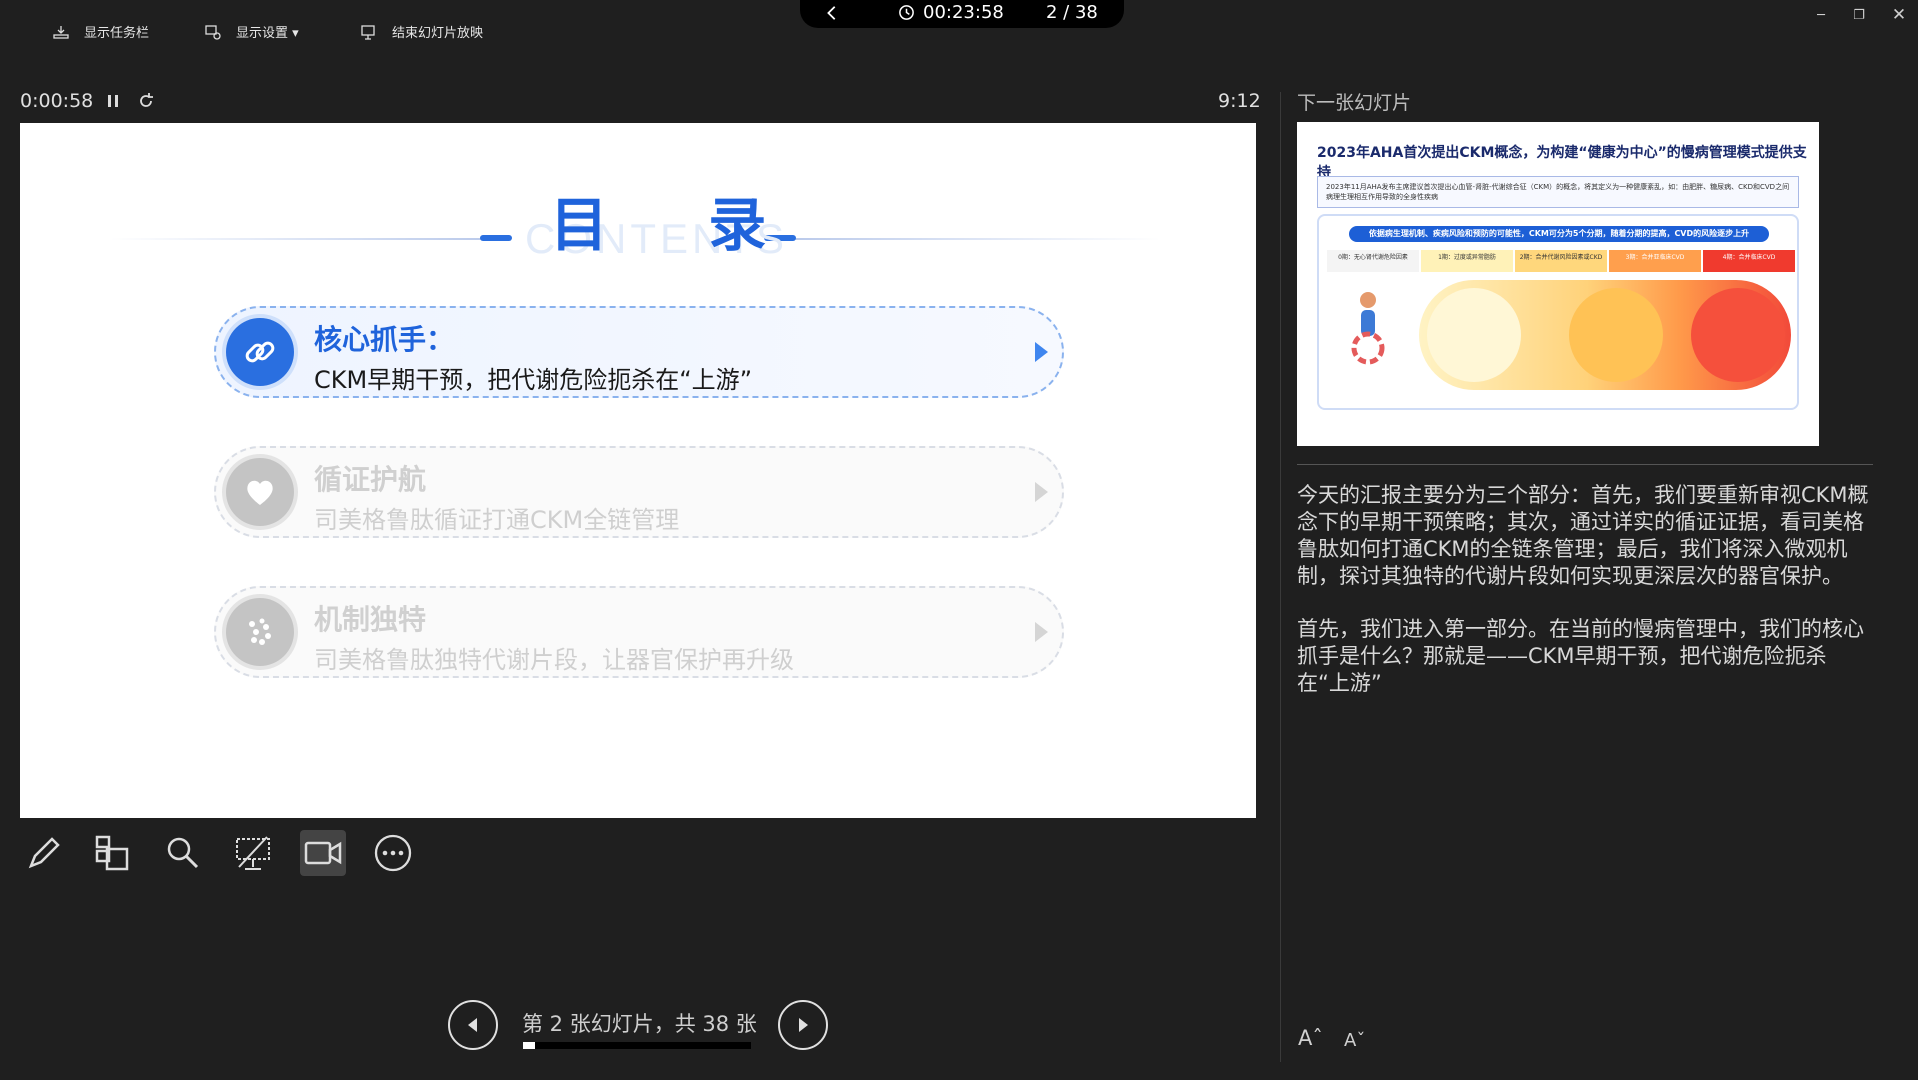 Image resolution: width=1918 pixels, height=1080 pixels. I want to click on pen-icon, so click(43, 853).